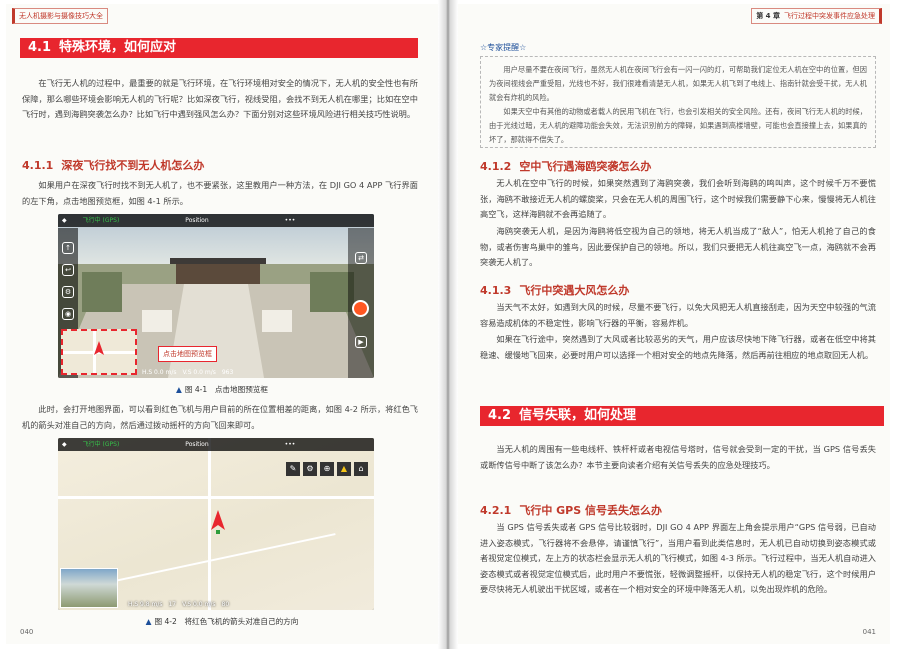 The height and width of the screenshot is (649, 899). Describe the element at coordinates (590, 510) in the screenshot. I see `subsection-title: 飞行中 GPS 信号丢失怎么办` at that location.